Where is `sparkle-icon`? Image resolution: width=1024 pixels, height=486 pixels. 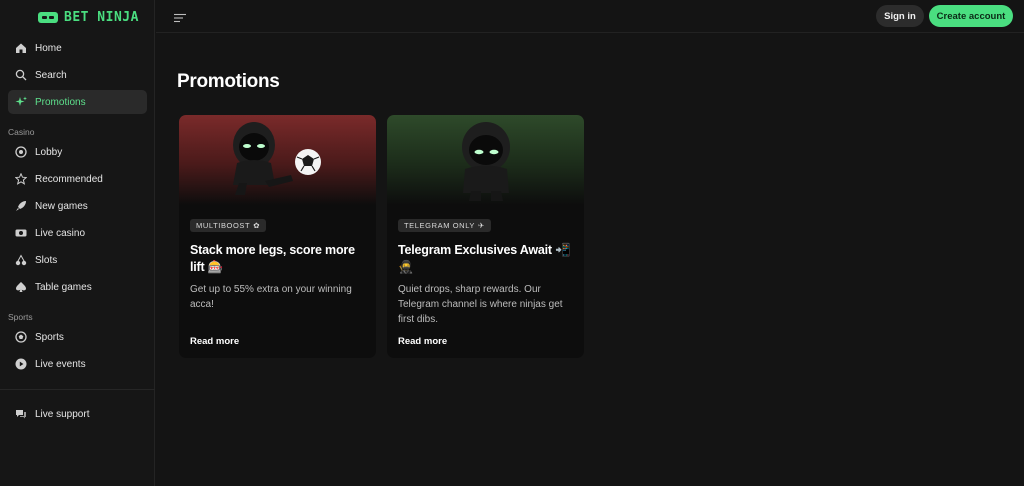
sparkle-icon is located at coordinates (21, 102).